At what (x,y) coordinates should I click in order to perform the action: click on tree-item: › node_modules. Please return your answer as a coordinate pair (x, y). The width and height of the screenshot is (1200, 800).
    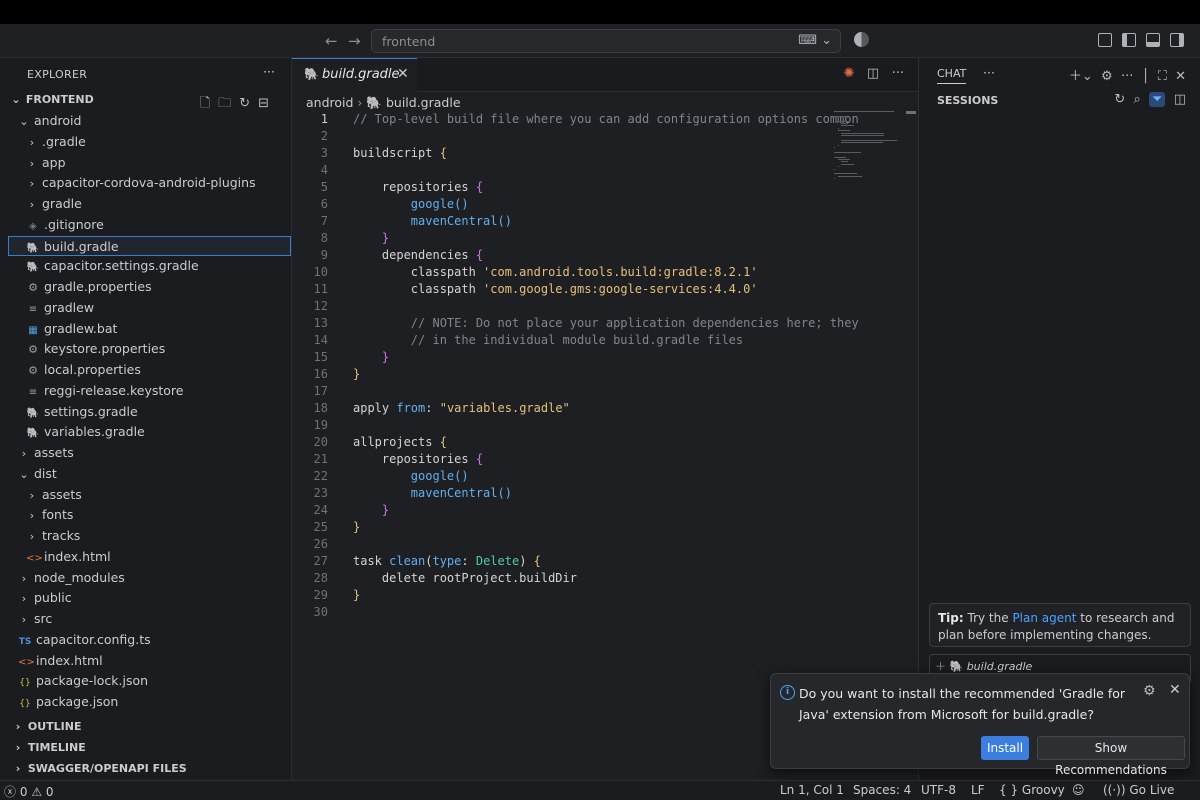
    Looking at the image, I should click on (145, 578).